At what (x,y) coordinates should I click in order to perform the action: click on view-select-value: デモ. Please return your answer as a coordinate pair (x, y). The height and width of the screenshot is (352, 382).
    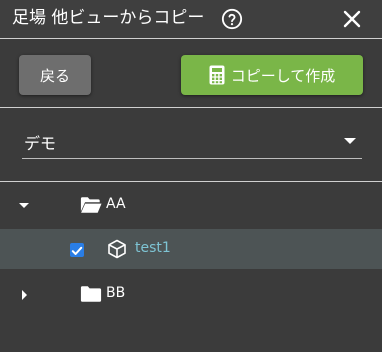
    Looking at the image, I should click on (40, 143).